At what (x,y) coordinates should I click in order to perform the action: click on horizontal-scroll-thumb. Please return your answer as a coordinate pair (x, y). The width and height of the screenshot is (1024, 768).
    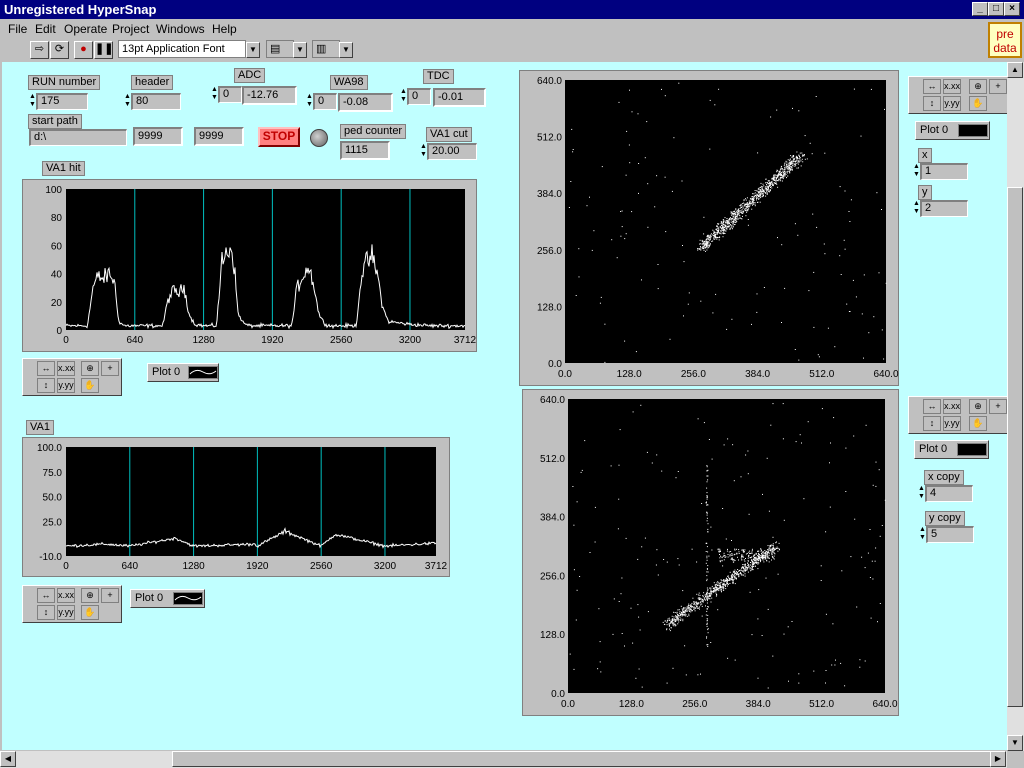
    Looking at the image, I should click on (582, 759).